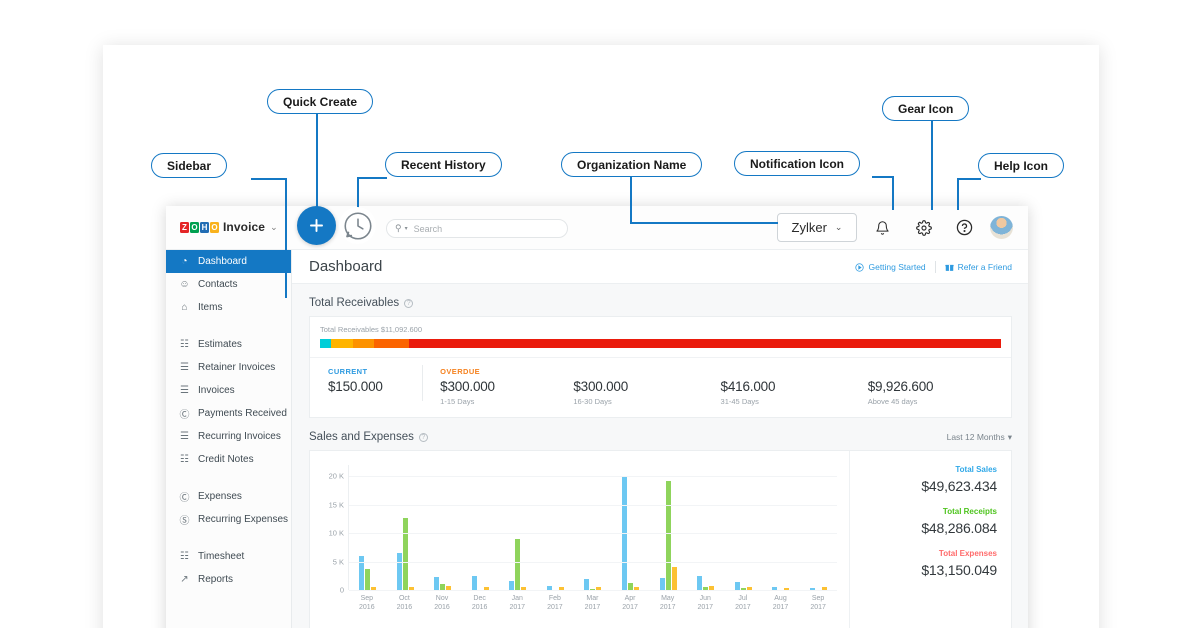 The width and height of the screenshot is (1200, 628). I want to click on sidebar-item-invoices: ☰ Invoices, so click(228, 390).